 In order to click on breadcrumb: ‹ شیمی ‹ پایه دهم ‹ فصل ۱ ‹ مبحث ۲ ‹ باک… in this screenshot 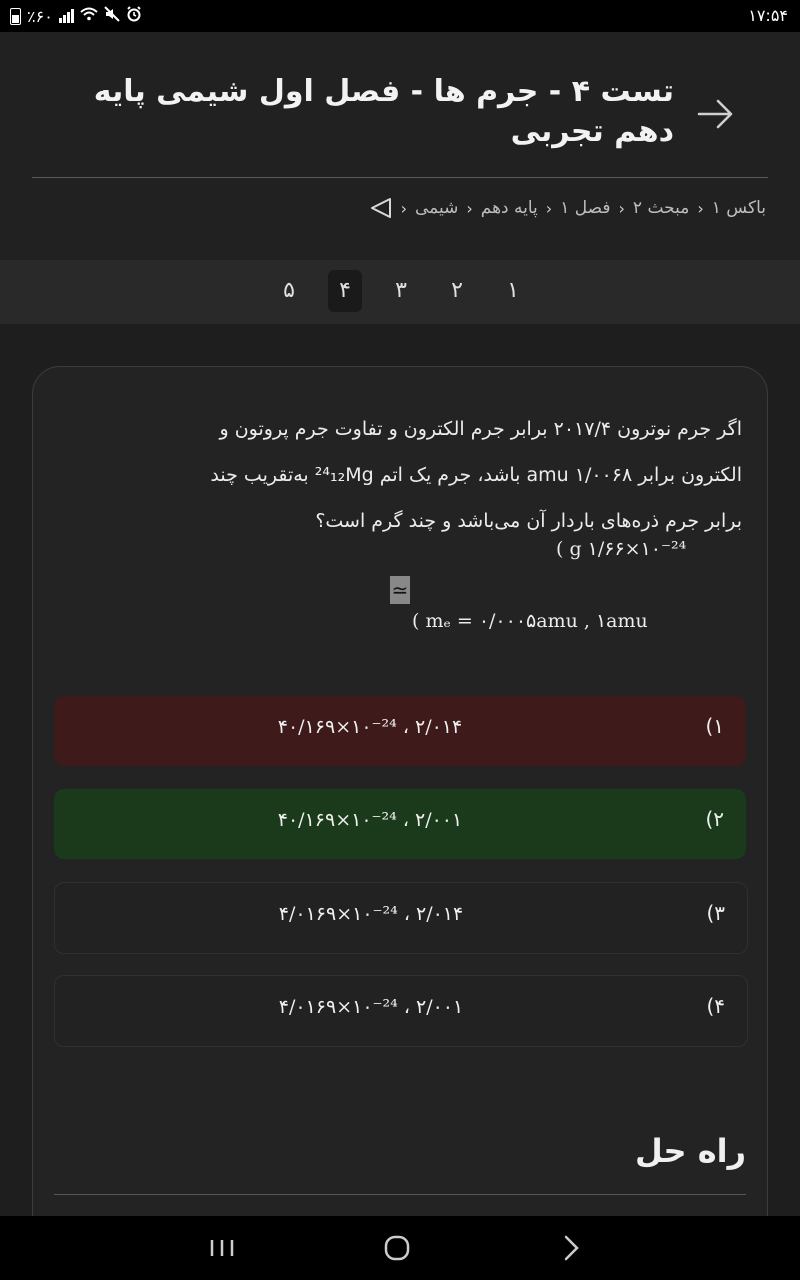, I will do `click(567, 208)`.